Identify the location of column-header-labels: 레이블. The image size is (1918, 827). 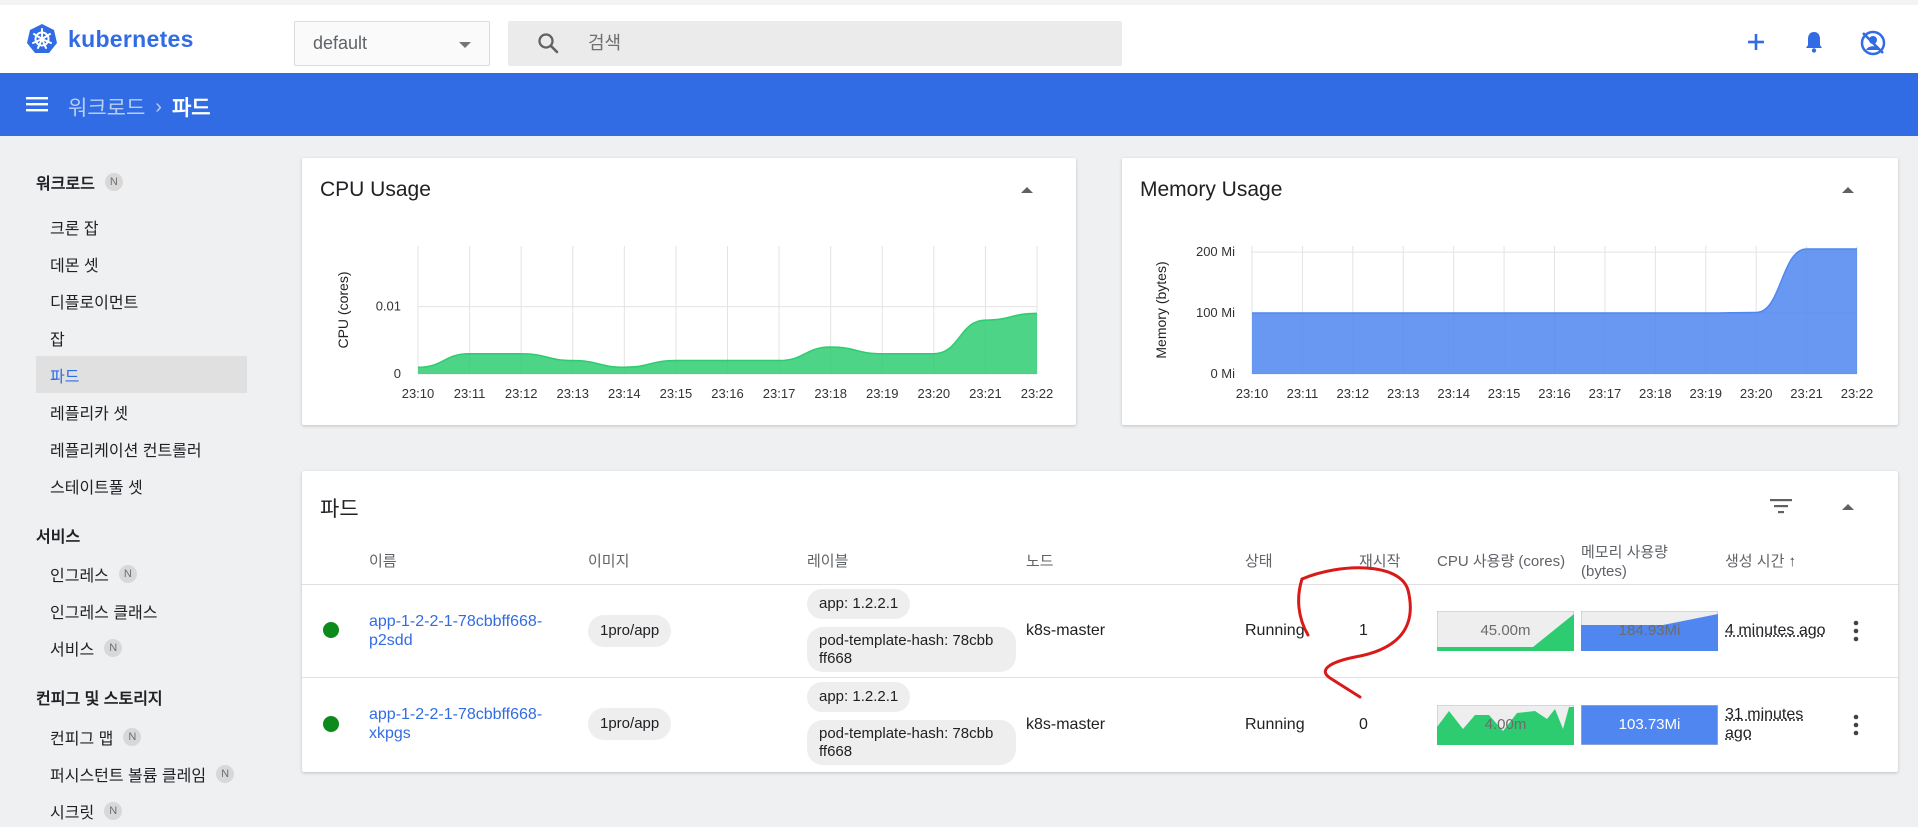
(828, 561).